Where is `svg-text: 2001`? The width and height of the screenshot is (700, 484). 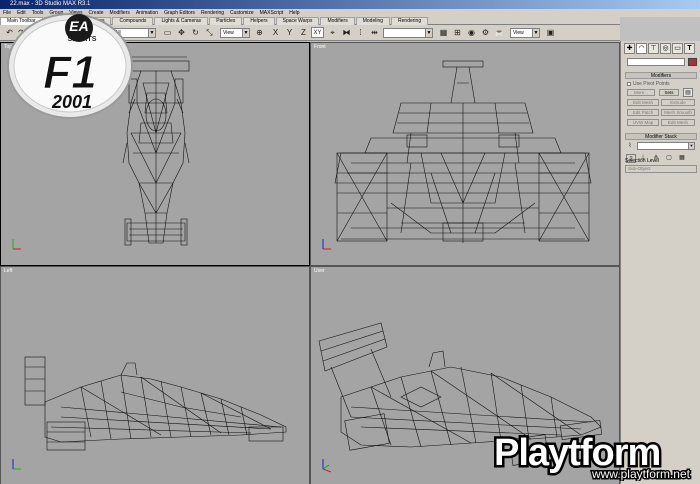
svg-text: 2001 is located at coordinates (71, 102).